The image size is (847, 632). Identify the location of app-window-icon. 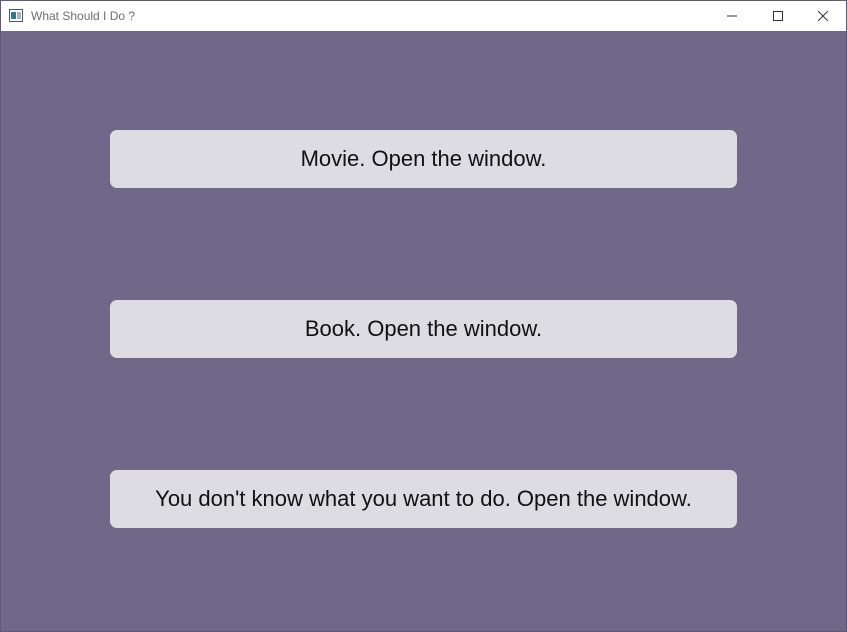
(16, 15).